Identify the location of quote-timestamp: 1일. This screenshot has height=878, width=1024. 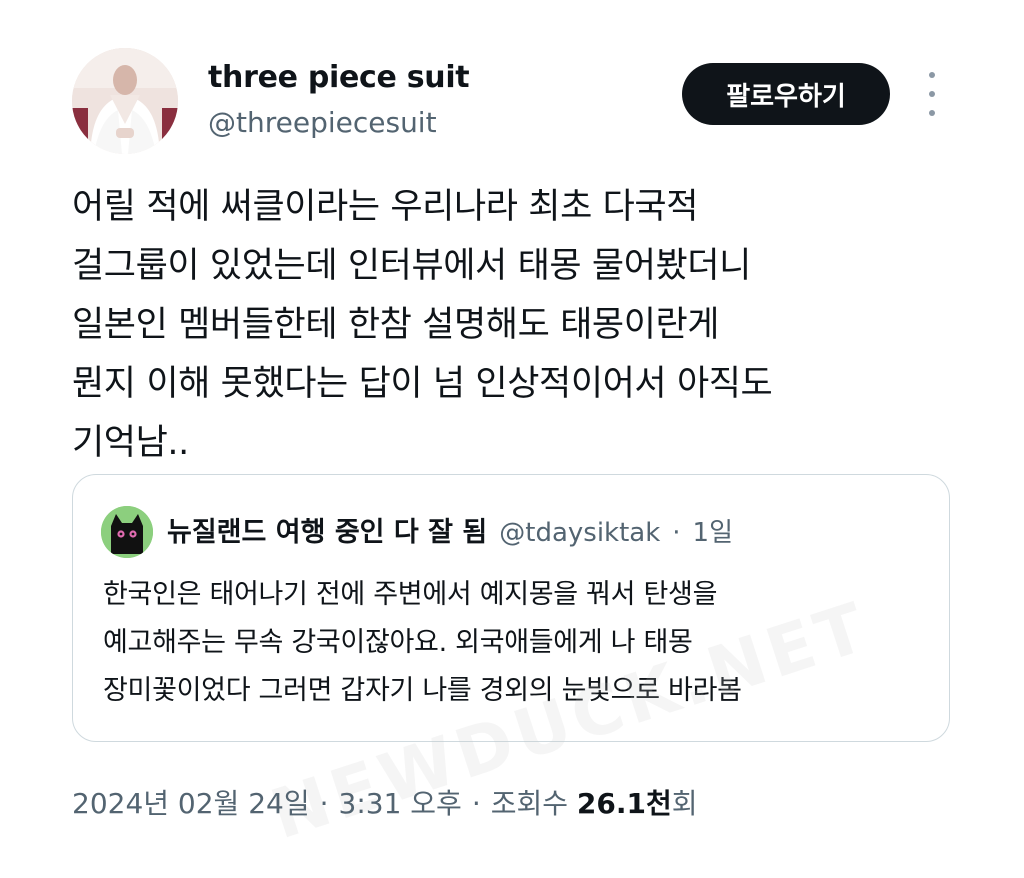
(713, 530).